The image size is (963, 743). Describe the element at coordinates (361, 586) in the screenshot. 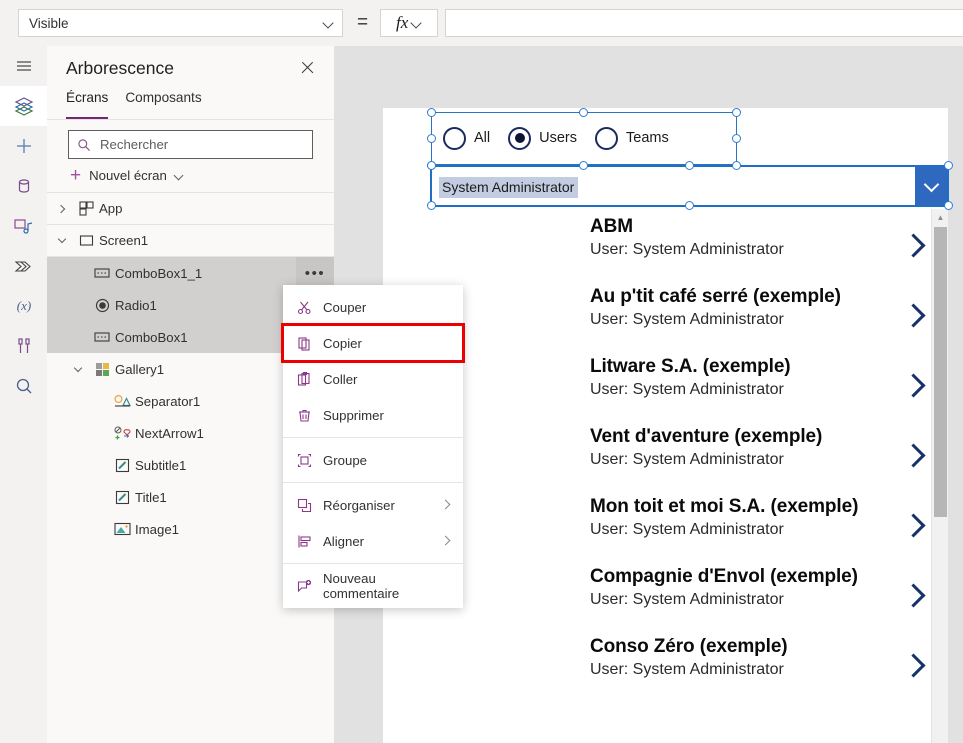

I see `menu-item-label: Nouveau commentaire` at that location.